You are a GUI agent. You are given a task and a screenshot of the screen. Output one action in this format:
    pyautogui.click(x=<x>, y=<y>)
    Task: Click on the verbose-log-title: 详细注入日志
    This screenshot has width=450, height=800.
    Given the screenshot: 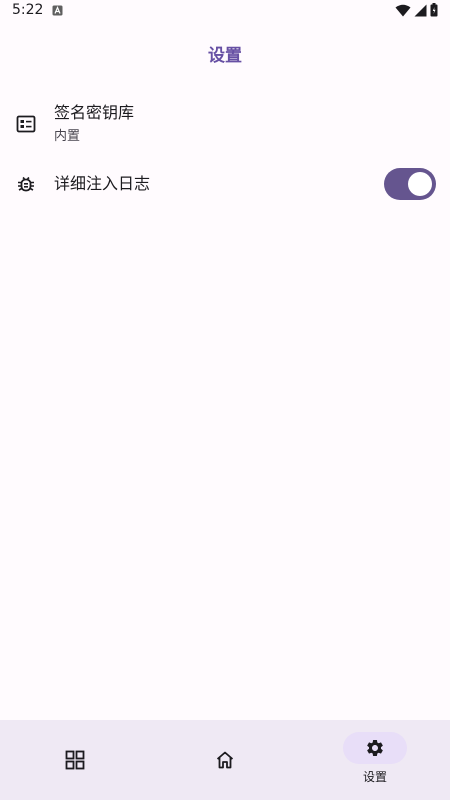 What is the action you would take?
    pyautogui.click(x=102, y=183)
    